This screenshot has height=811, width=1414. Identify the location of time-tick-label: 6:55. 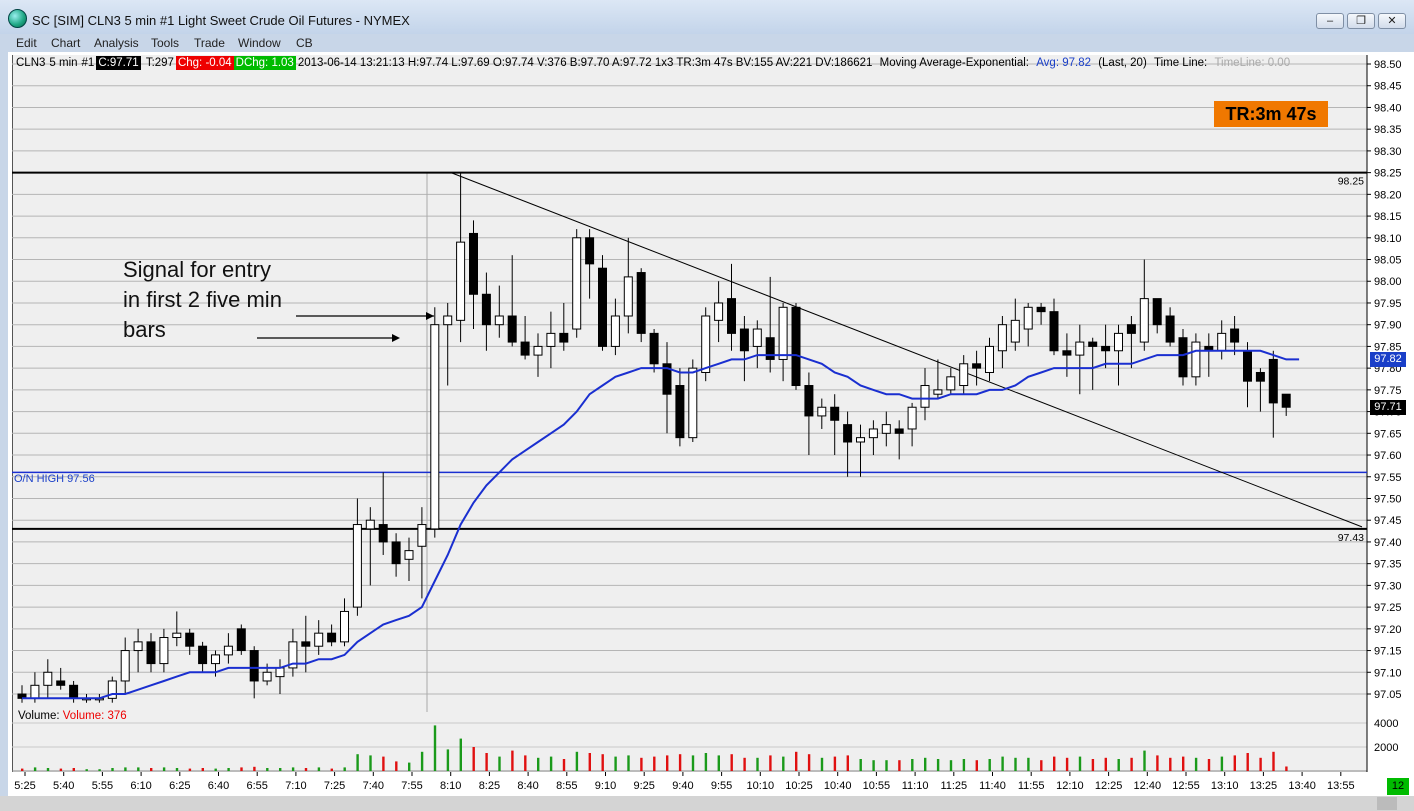
(256, 786).